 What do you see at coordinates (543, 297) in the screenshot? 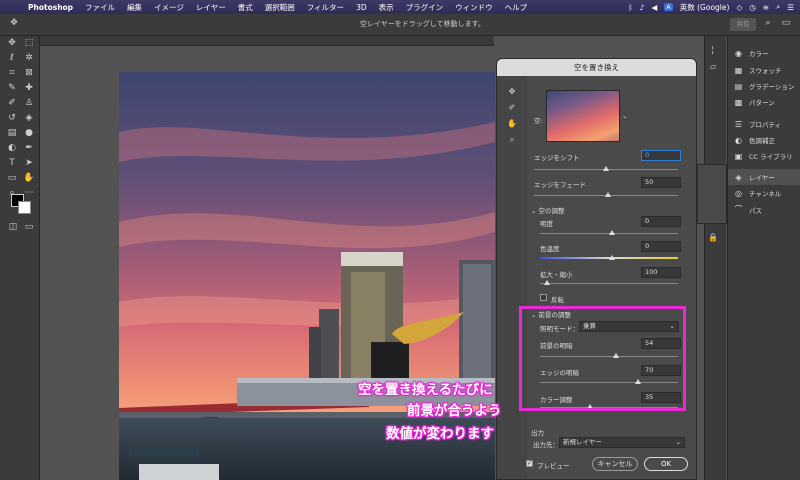
I see `flip-checkbox` at bounding box center [543, 297].